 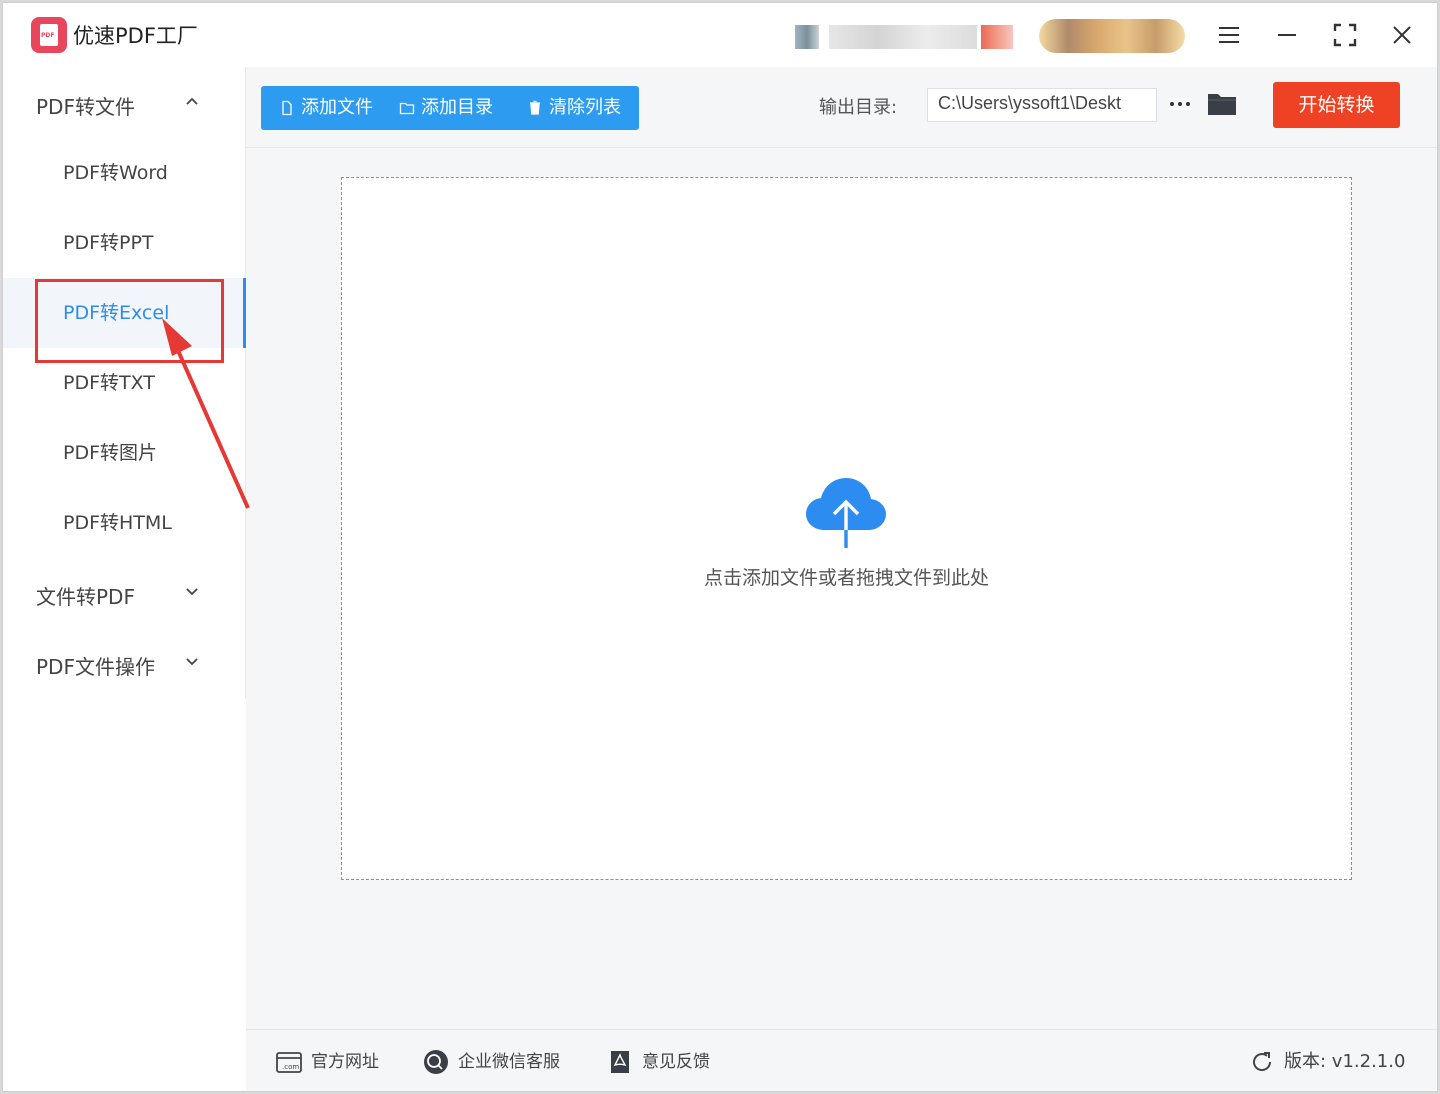 I want to click on version-info: 版本: v1.2.1.0, so click(x=1326, y=1062).